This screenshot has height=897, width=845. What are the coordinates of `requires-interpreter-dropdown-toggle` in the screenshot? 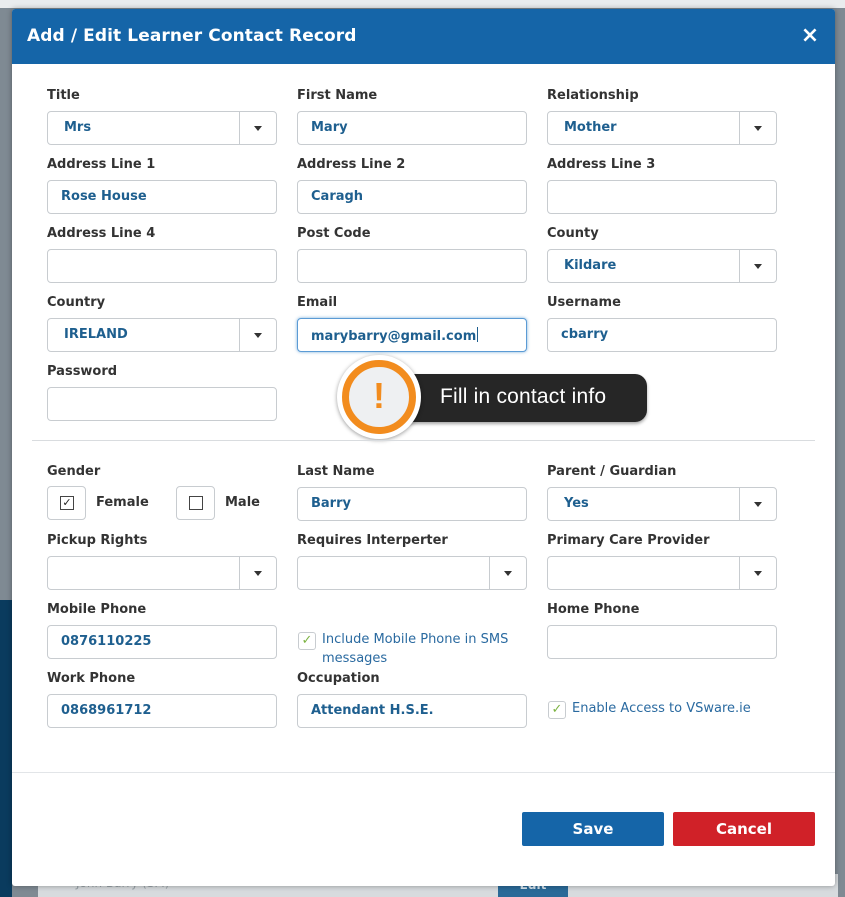 It's located at (507, 573).